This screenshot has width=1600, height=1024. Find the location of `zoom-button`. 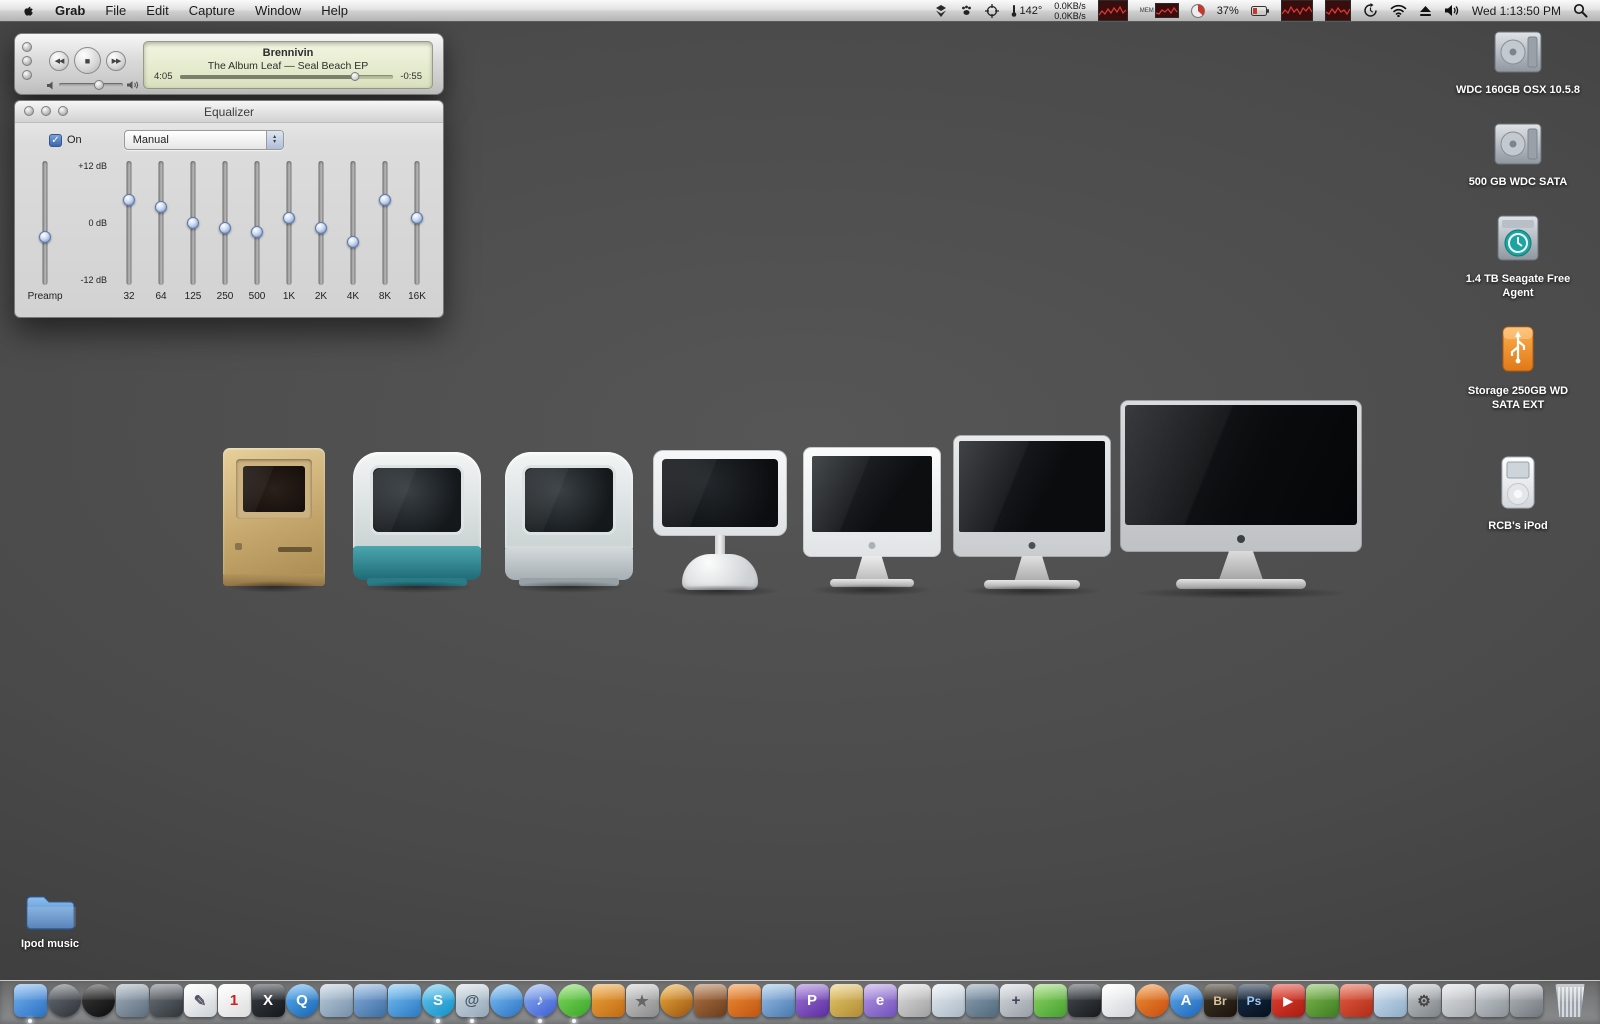

zoom-button is located at coordinates (27, 75).